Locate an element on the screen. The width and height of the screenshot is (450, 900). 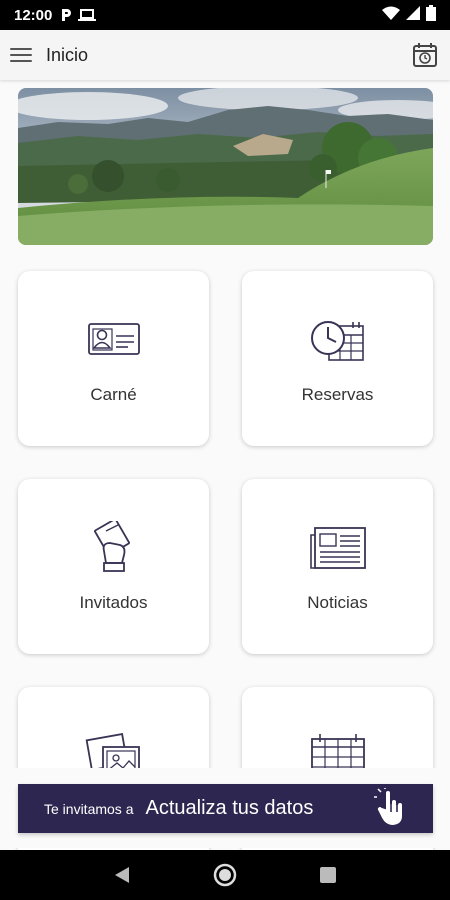
tile-carne: Carné is located at coordinates (113, 358).